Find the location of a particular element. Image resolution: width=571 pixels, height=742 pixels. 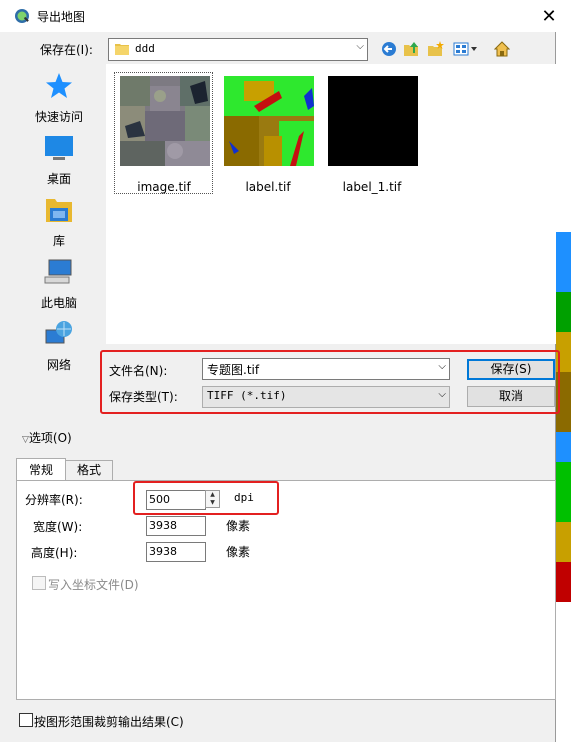

filename-value: 专题图.tif is located at coordinates (233, 370).